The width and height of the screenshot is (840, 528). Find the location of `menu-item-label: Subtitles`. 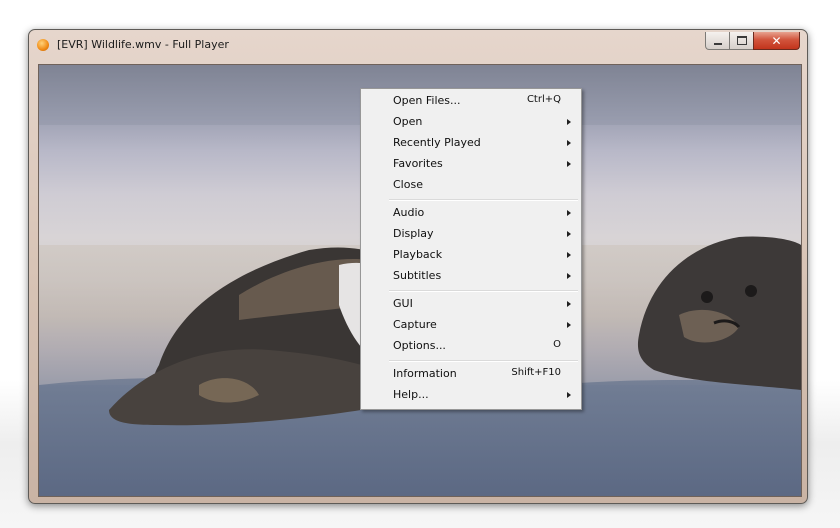

menu-item-label: Subtitles is located at coordinates (417, 275).